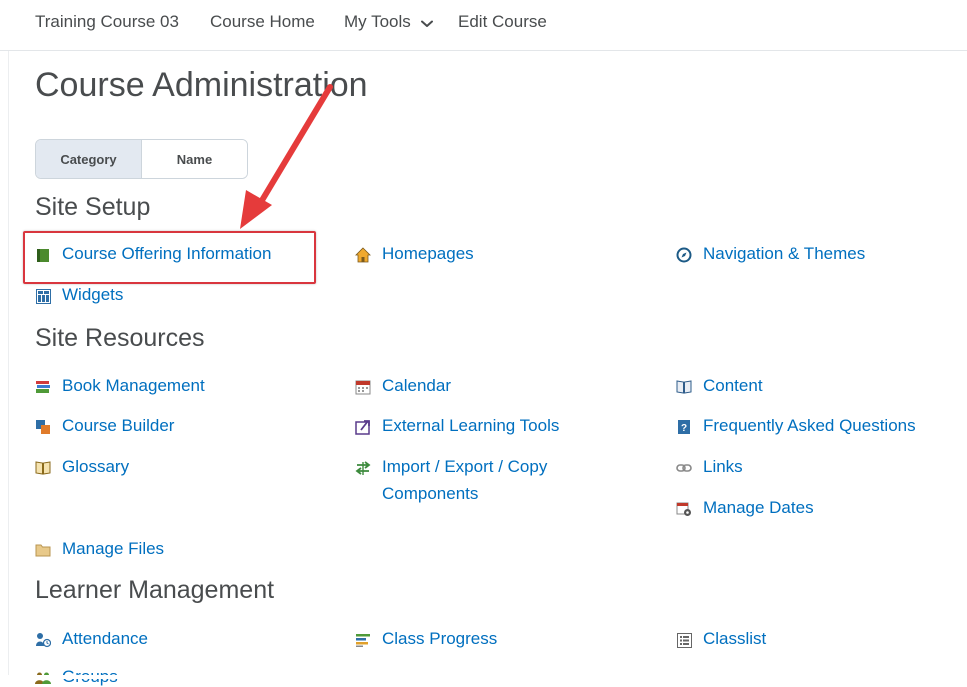  I want to click on attendance-icon, so click(43, 640).